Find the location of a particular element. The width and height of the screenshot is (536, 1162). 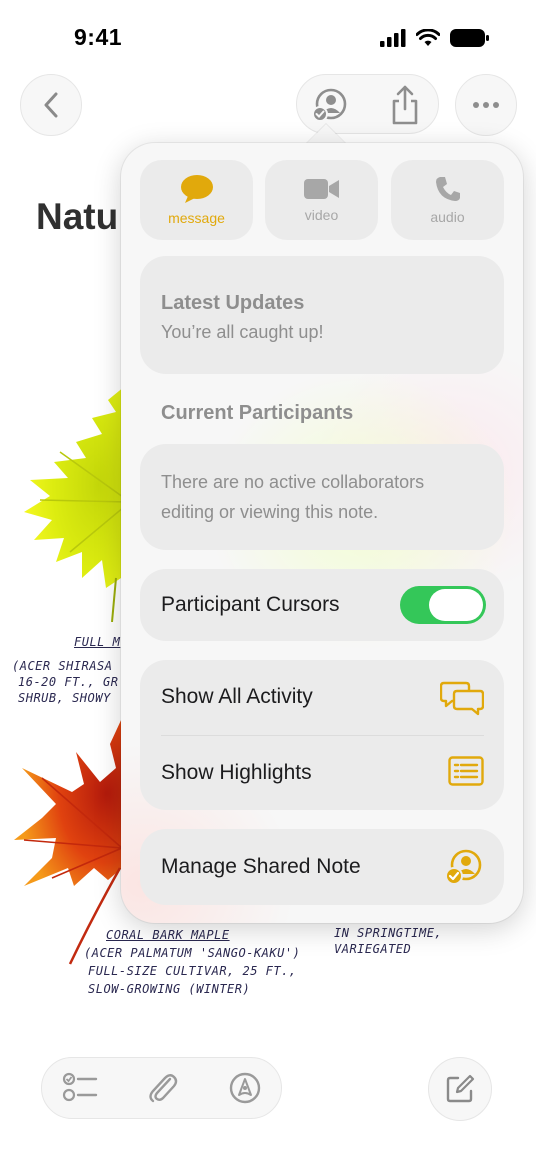

collaboration-button is located at coordinates (329, 105).